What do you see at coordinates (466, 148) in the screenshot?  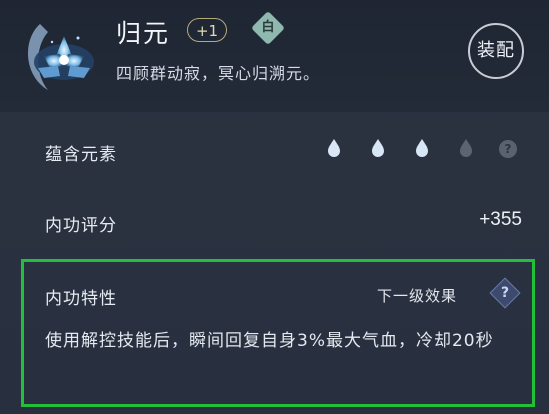 I see `empty-drop-icon` at bounding box center [466, 148].